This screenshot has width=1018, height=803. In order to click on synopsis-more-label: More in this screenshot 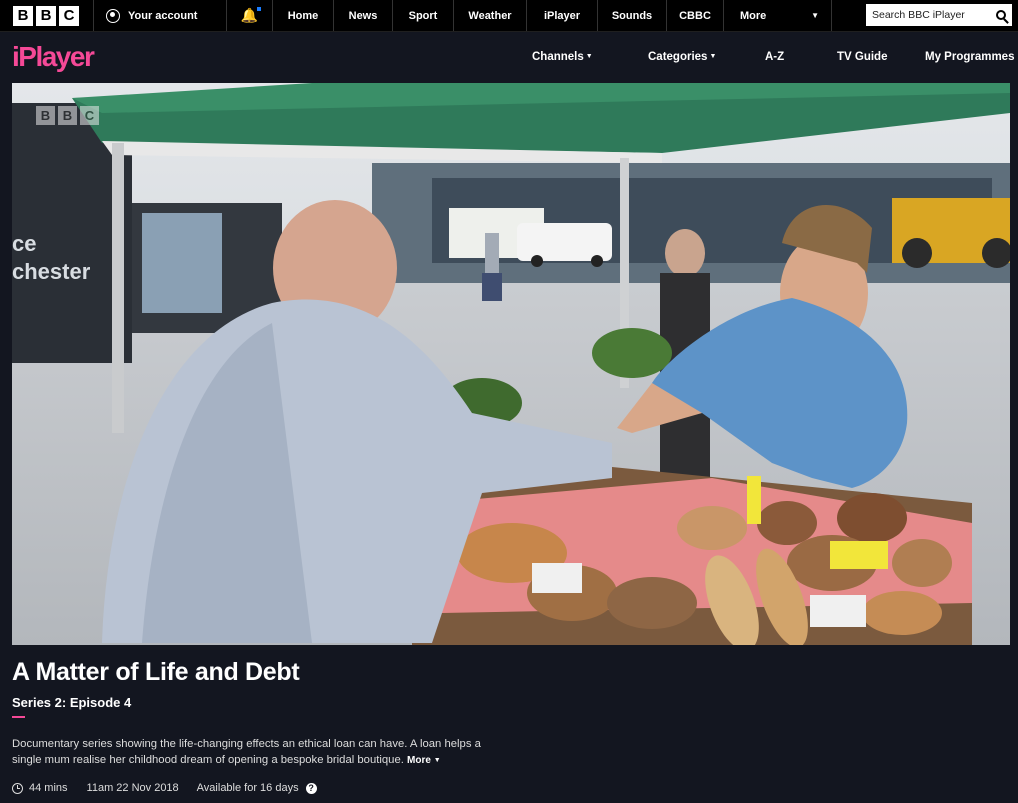, I will do `click(419, 760)`.